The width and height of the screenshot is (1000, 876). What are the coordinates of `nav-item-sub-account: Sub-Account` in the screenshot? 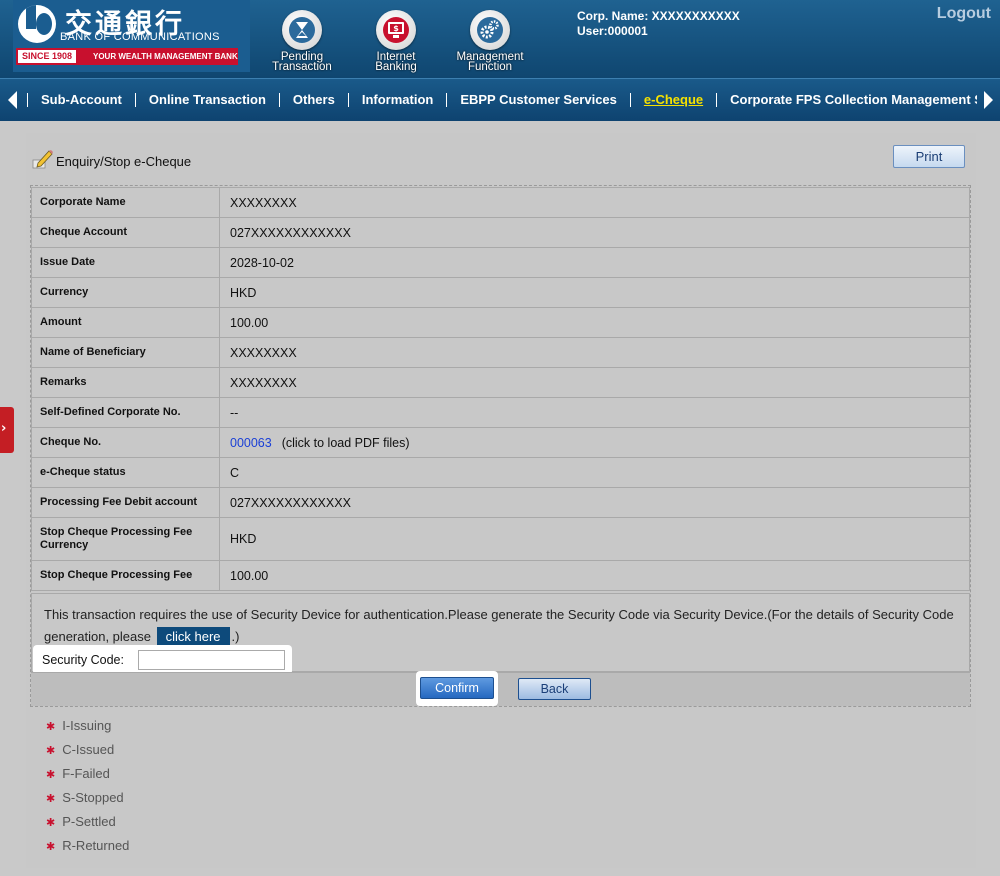 It's located at (81, 100).